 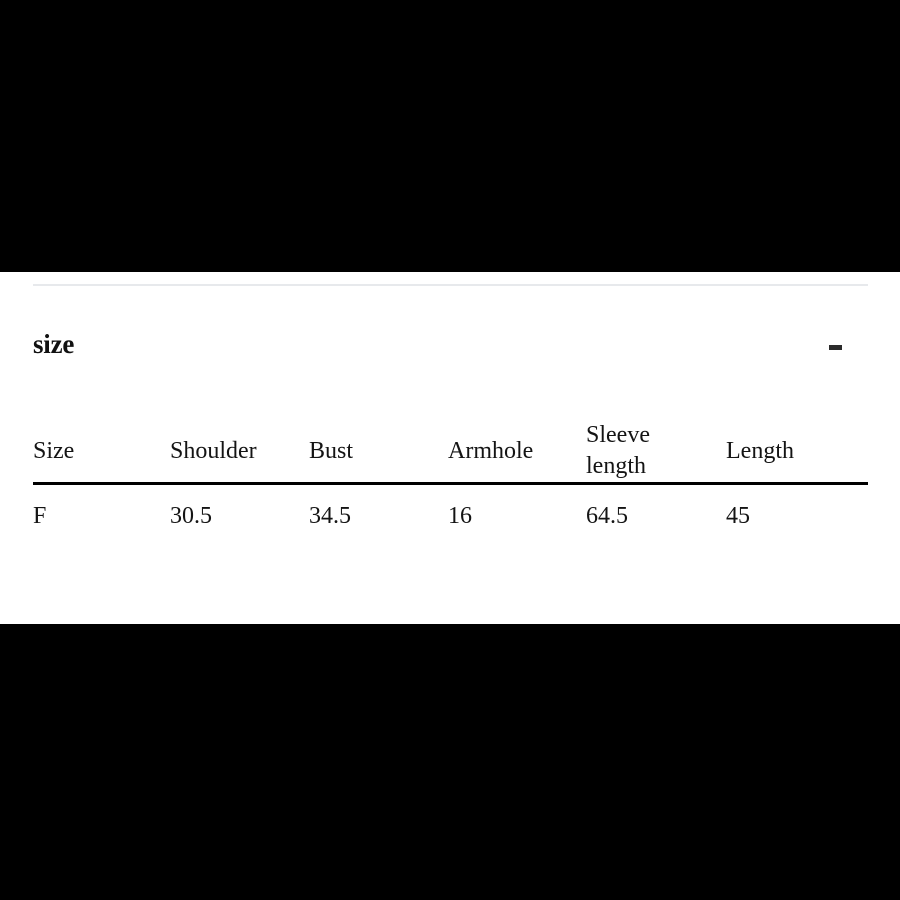 I want to click on section-top-divider, so click(x=450, y=285).